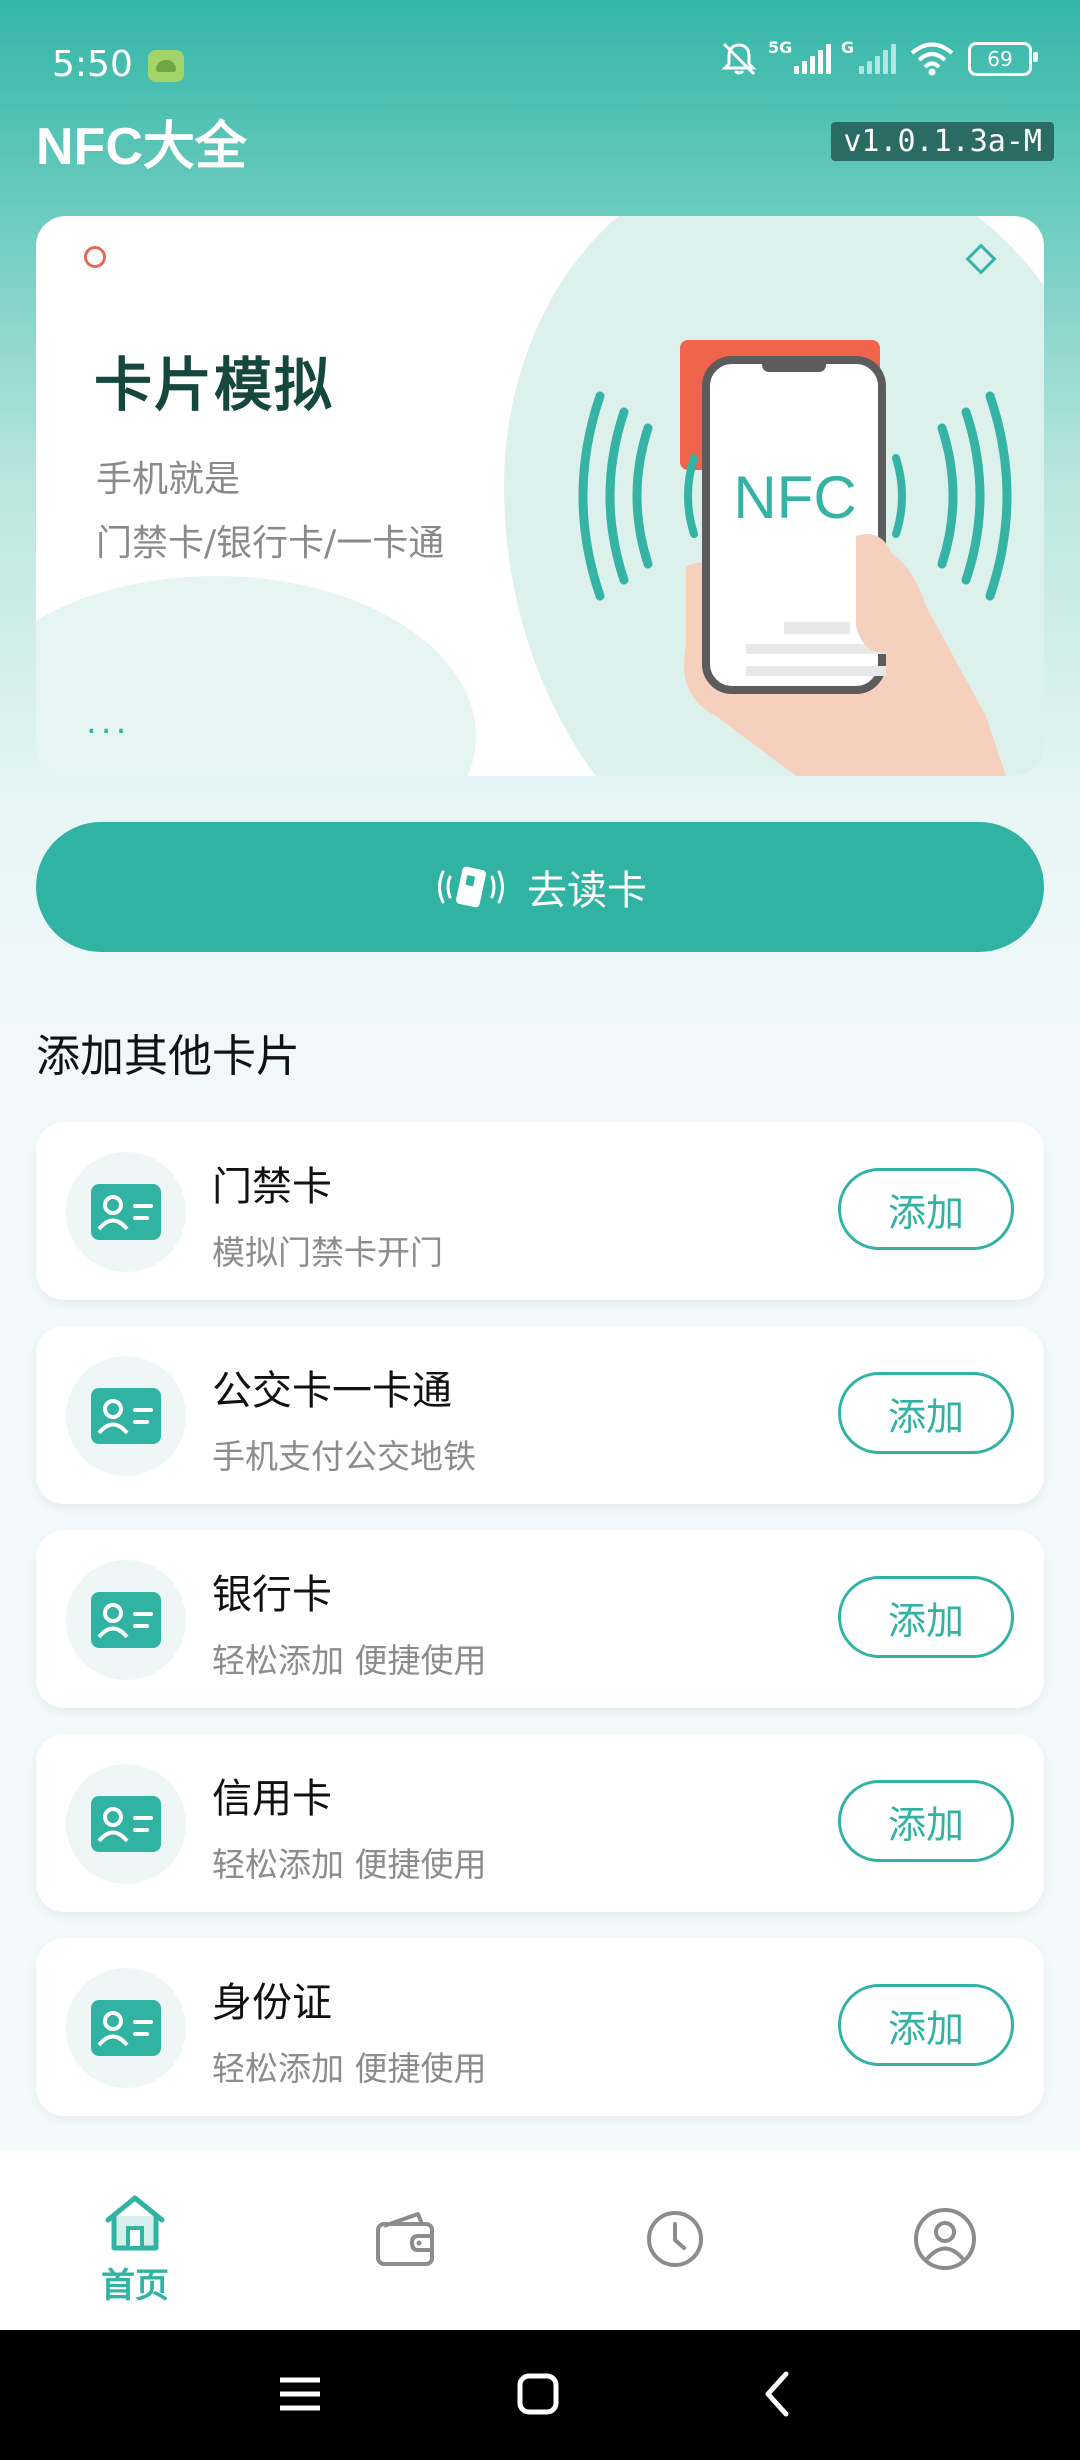  What do you see at coordinates (272, 1187) in the screenshot?
I see `card-title: 门禁卡` at bounding box center [272, 1187].